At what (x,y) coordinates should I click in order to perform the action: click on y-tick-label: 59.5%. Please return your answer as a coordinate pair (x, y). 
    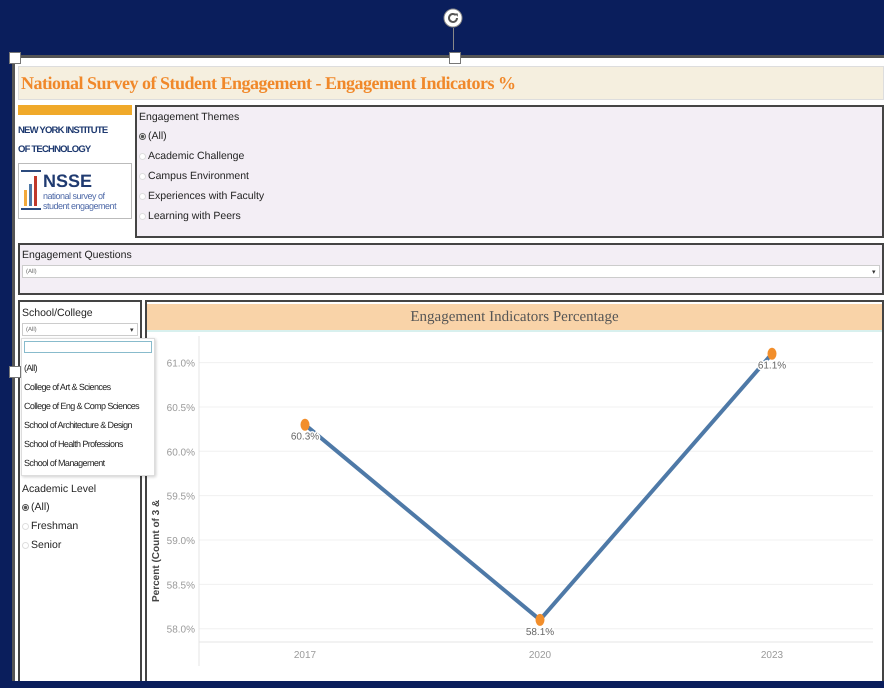
    Looking at the image, I should click on (180, 497).